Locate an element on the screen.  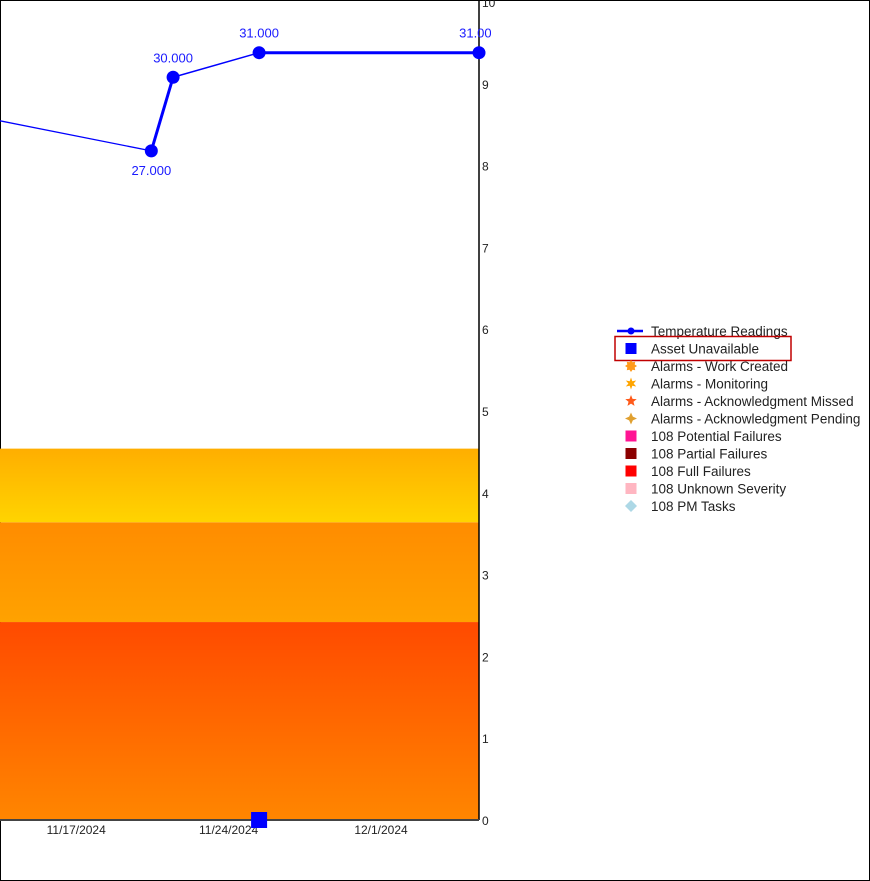
legend-item-label: Alarms - Work Created is located at coordinates (719, 366).